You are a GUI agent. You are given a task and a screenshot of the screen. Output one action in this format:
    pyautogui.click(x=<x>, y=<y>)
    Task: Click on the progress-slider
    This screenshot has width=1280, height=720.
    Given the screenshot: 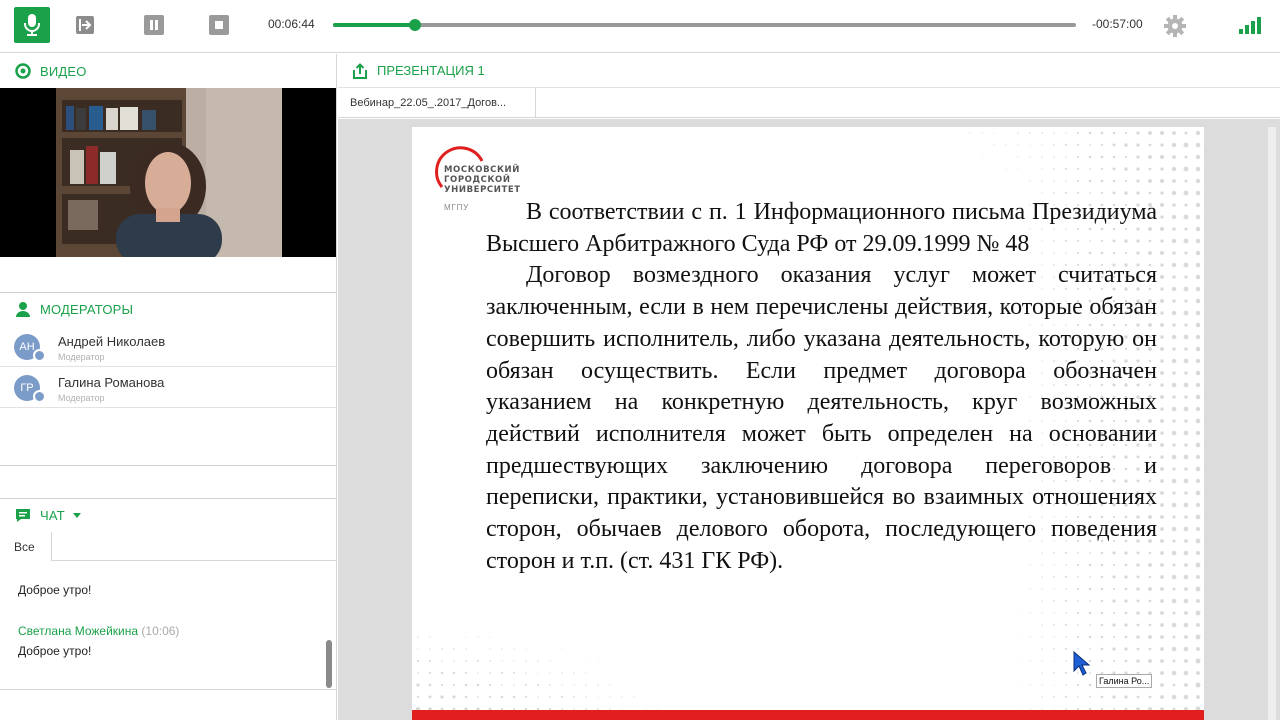 What is the action you would take?
    pyautogui.click(x=704, y=25)
    